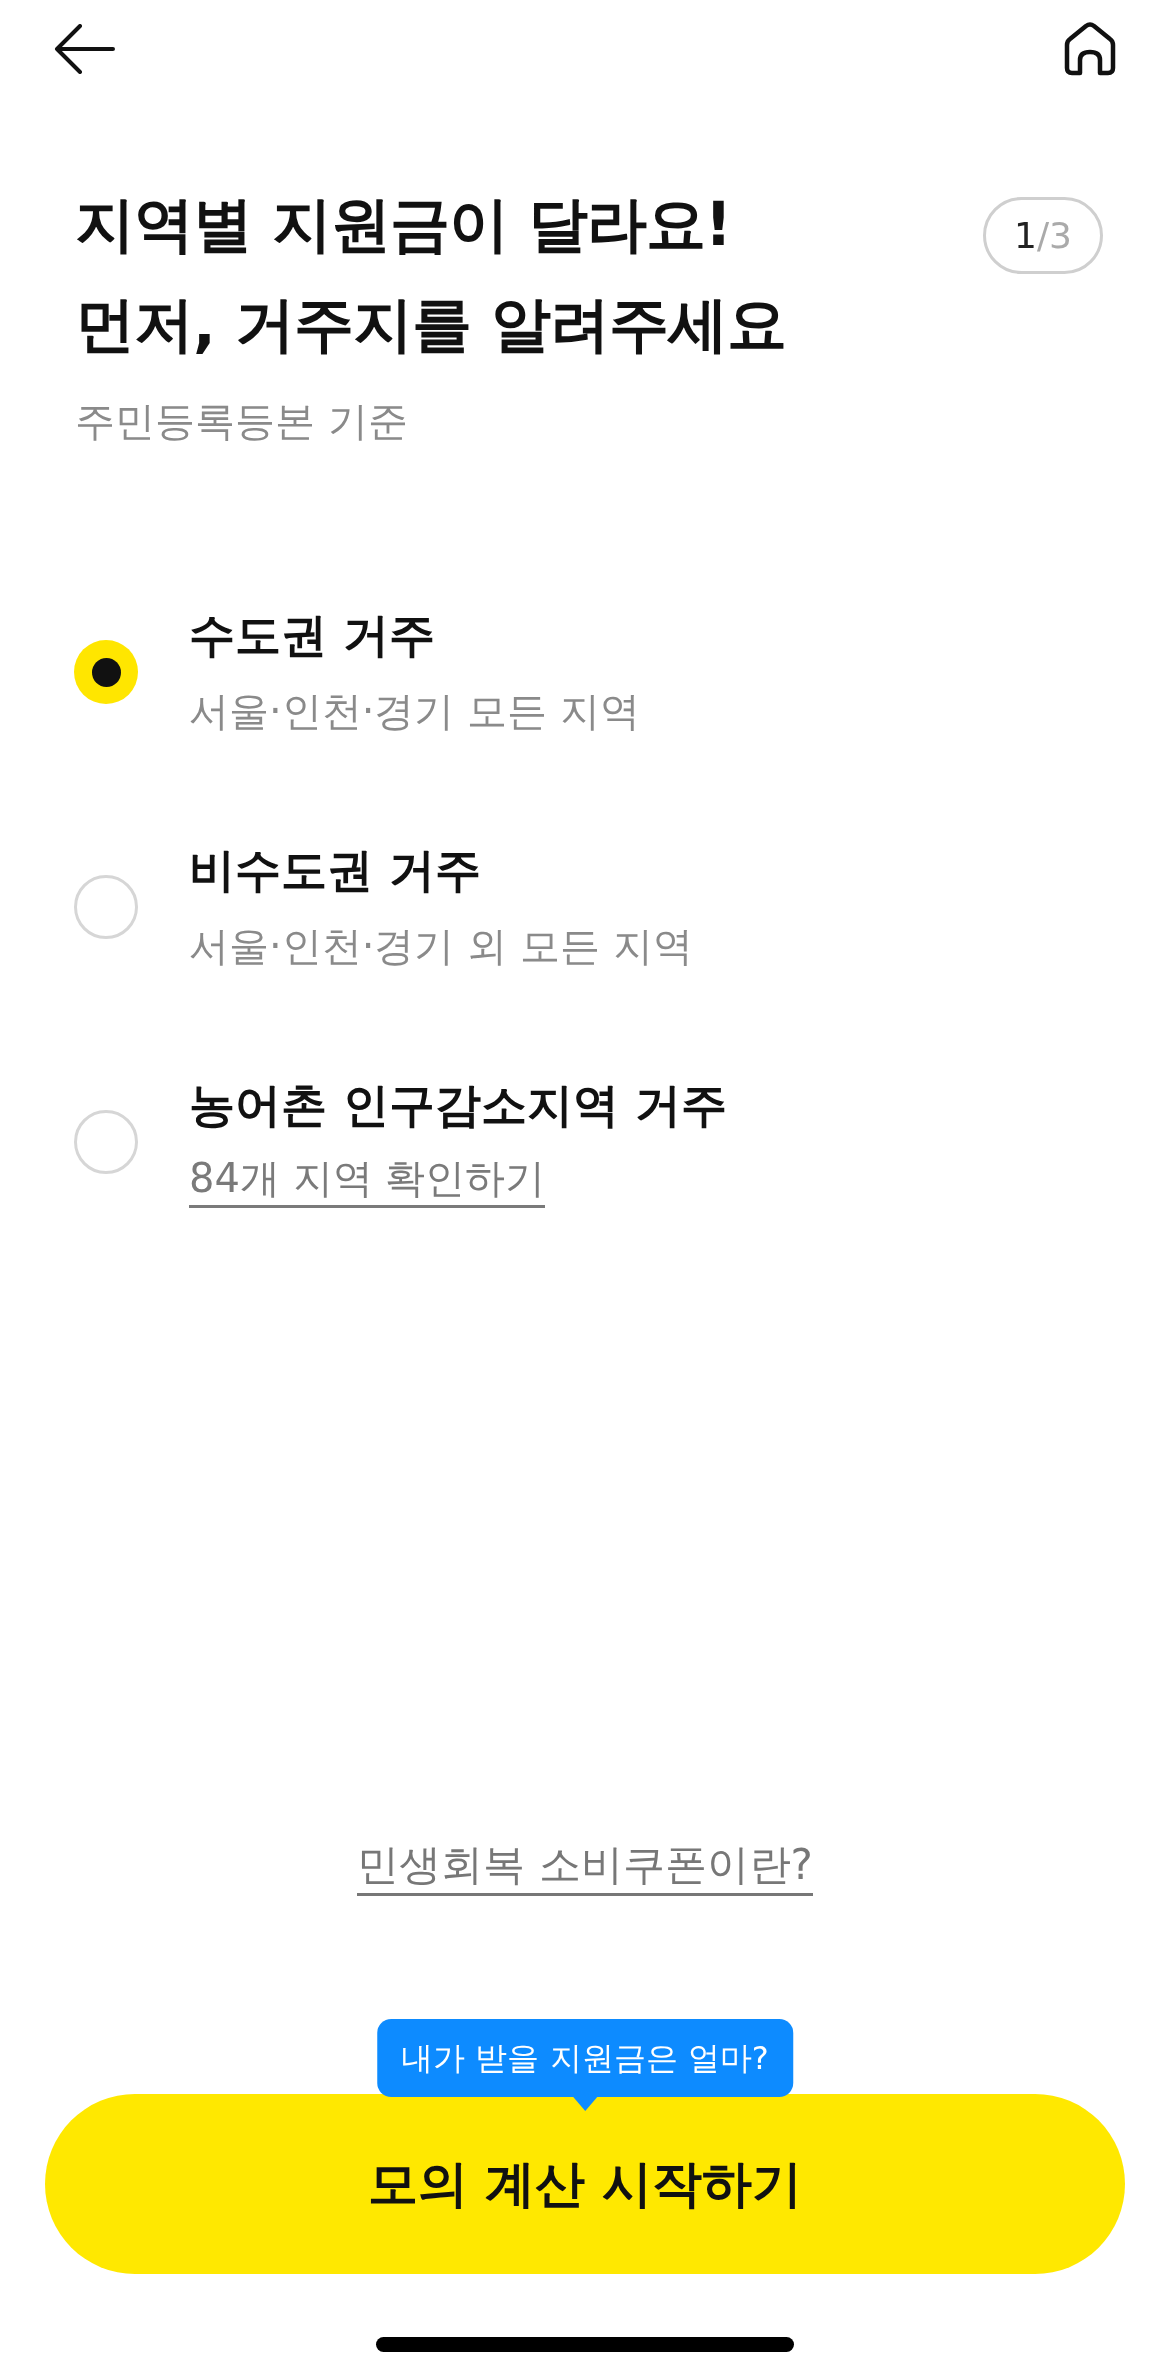  What do you see at coordinates (414, 711) in the screenshot?
I see `option-description: 서울·인천·경기 모든 지역` at bounding box center [414, 711].